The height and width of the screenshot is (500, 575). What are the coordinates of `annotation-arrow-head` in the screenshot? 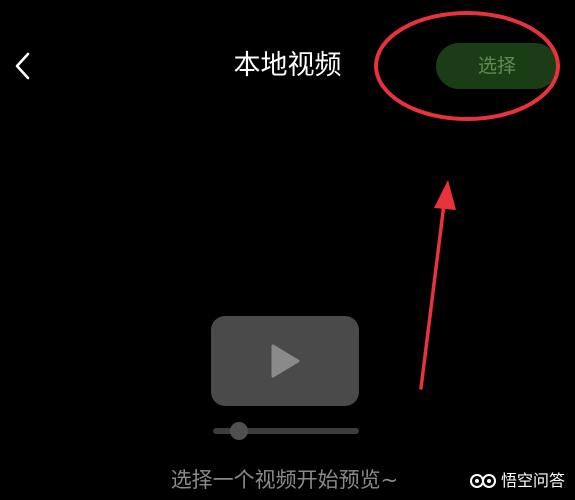 It's located at (445, 195).